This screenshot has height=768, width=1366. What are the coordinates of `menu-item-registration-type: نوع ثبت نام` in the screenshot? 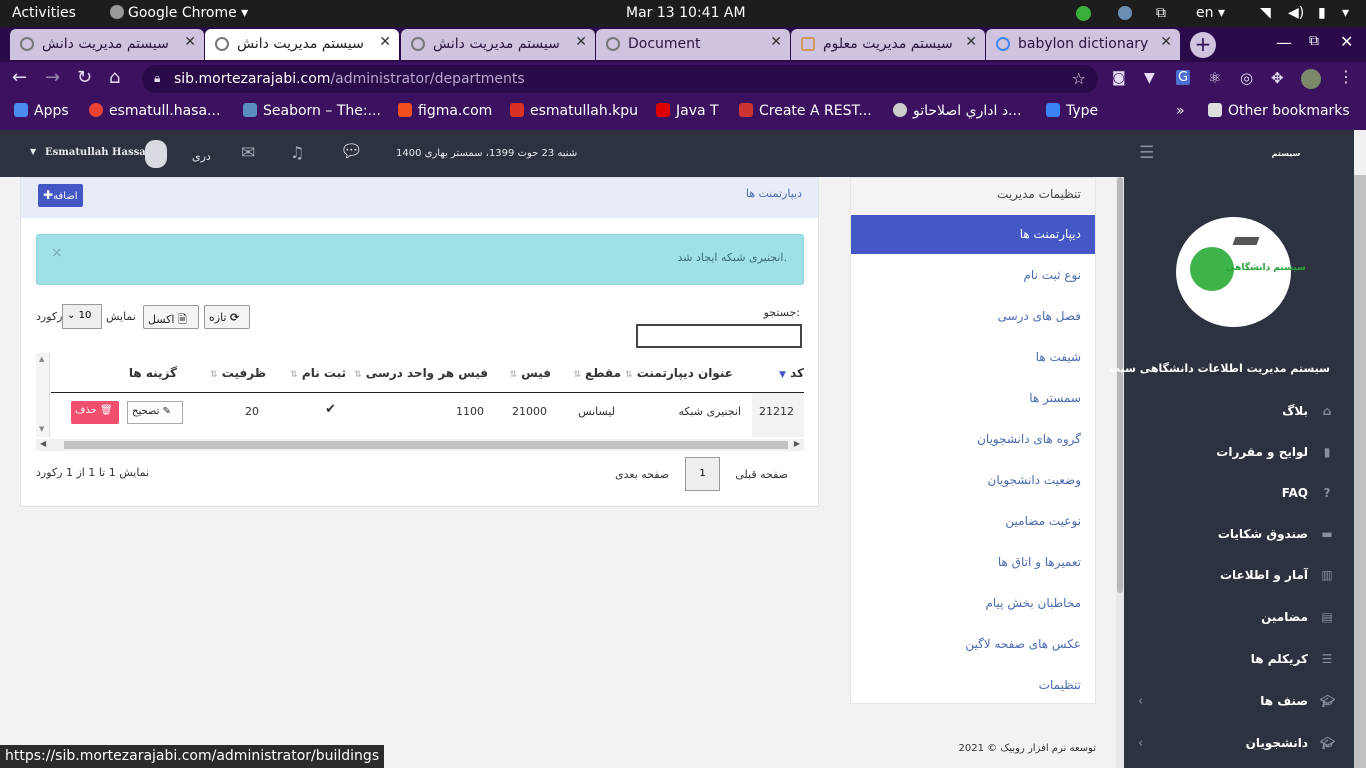 It's located at (1053, 275).